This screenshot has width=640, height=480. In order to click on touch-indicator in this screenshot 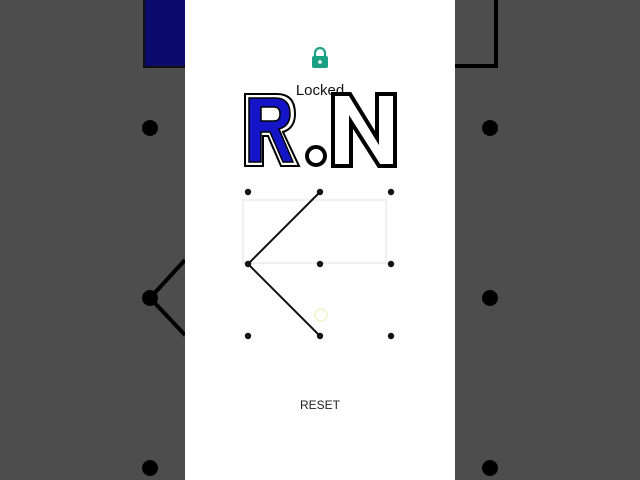, I will do `click(321, 315)`.